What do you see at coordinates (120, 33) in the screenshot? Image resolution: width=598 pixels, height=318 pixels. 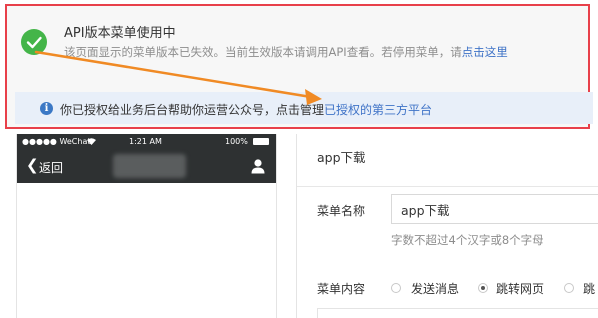 I see `notice-title: API版本菜单使用中` at bounding box center [120, 33].